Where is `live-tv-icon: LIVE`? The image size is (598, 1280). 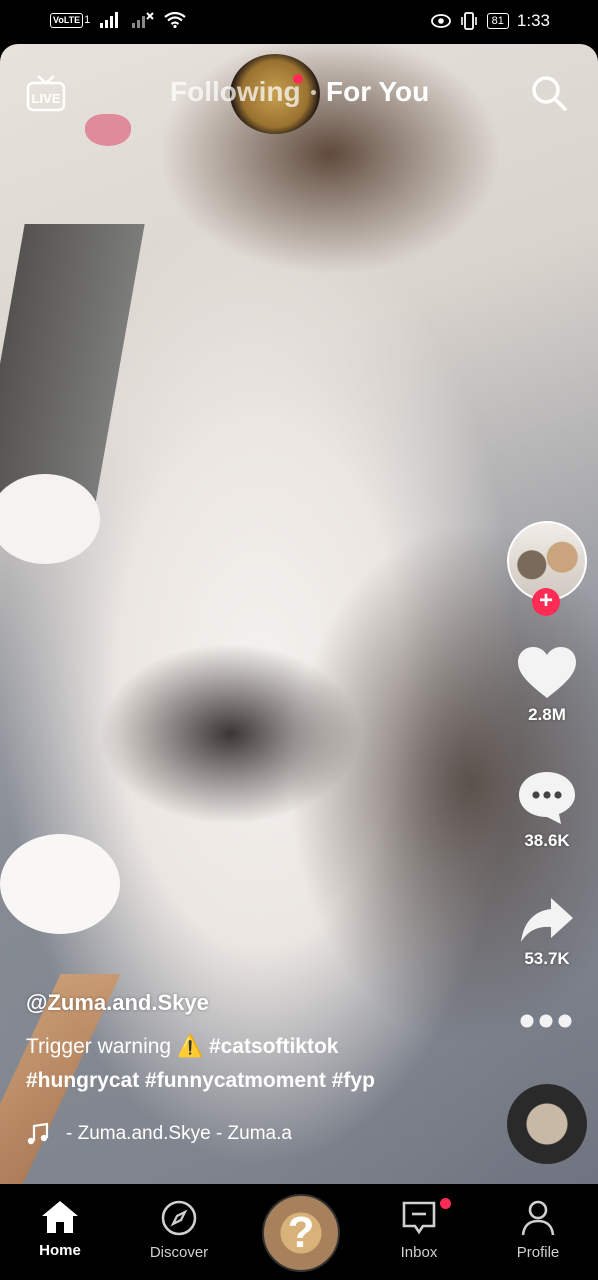 live-tv-icon: LIVE is located at coordinates (46, 93).